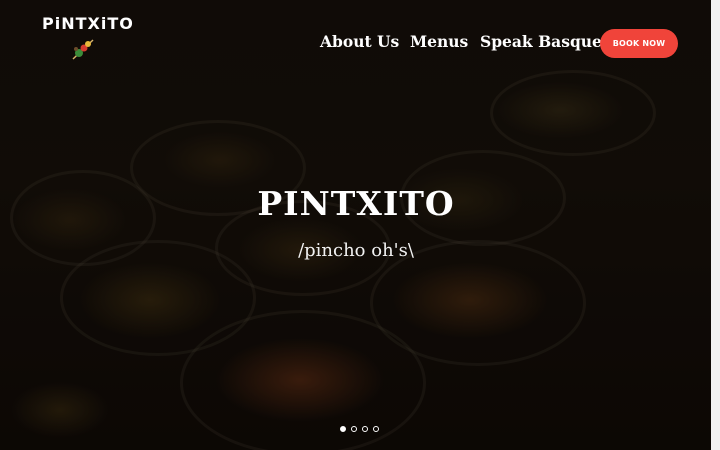 This screenshot has height=450, width=720. Describe the element at coordinates (541, 41) in the screenshot. I see `nav-speak-basque: Speak Basque` at that location.